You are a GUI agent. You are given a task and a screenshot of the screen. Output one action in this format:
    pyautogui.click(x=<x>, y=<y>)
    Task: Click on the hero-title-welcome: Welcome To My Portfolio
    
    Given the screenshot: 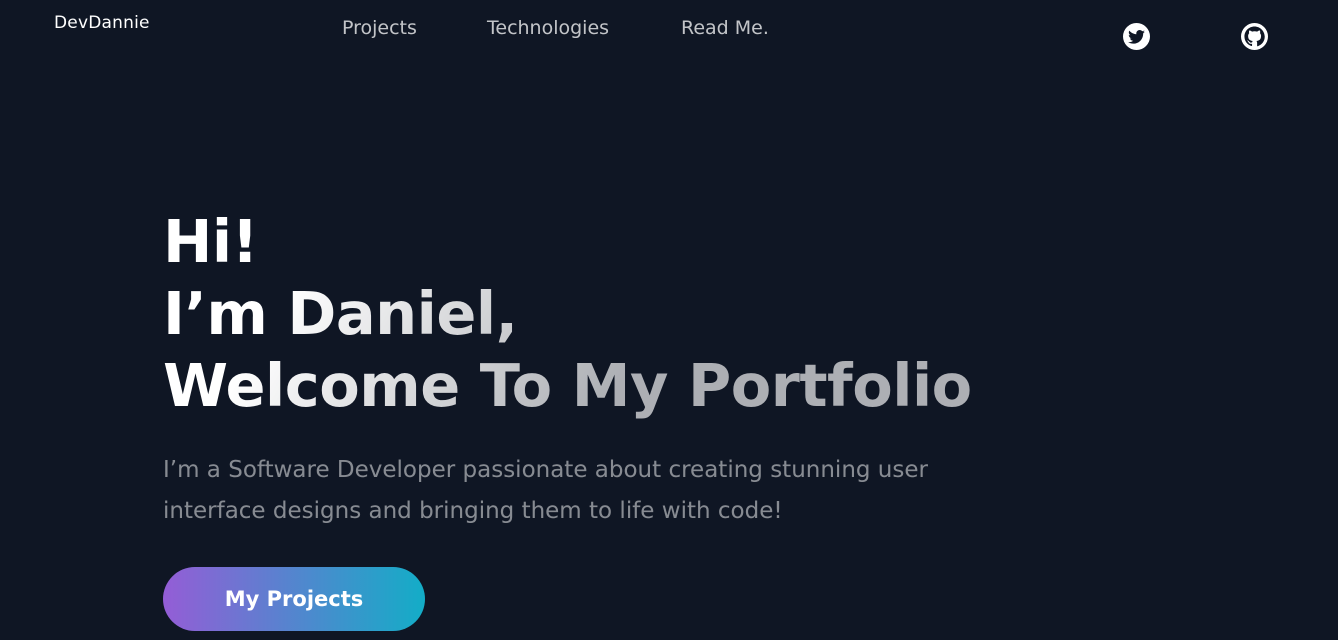 What is the action you would take?
    pyautogui.click(x=567, y=385)
    